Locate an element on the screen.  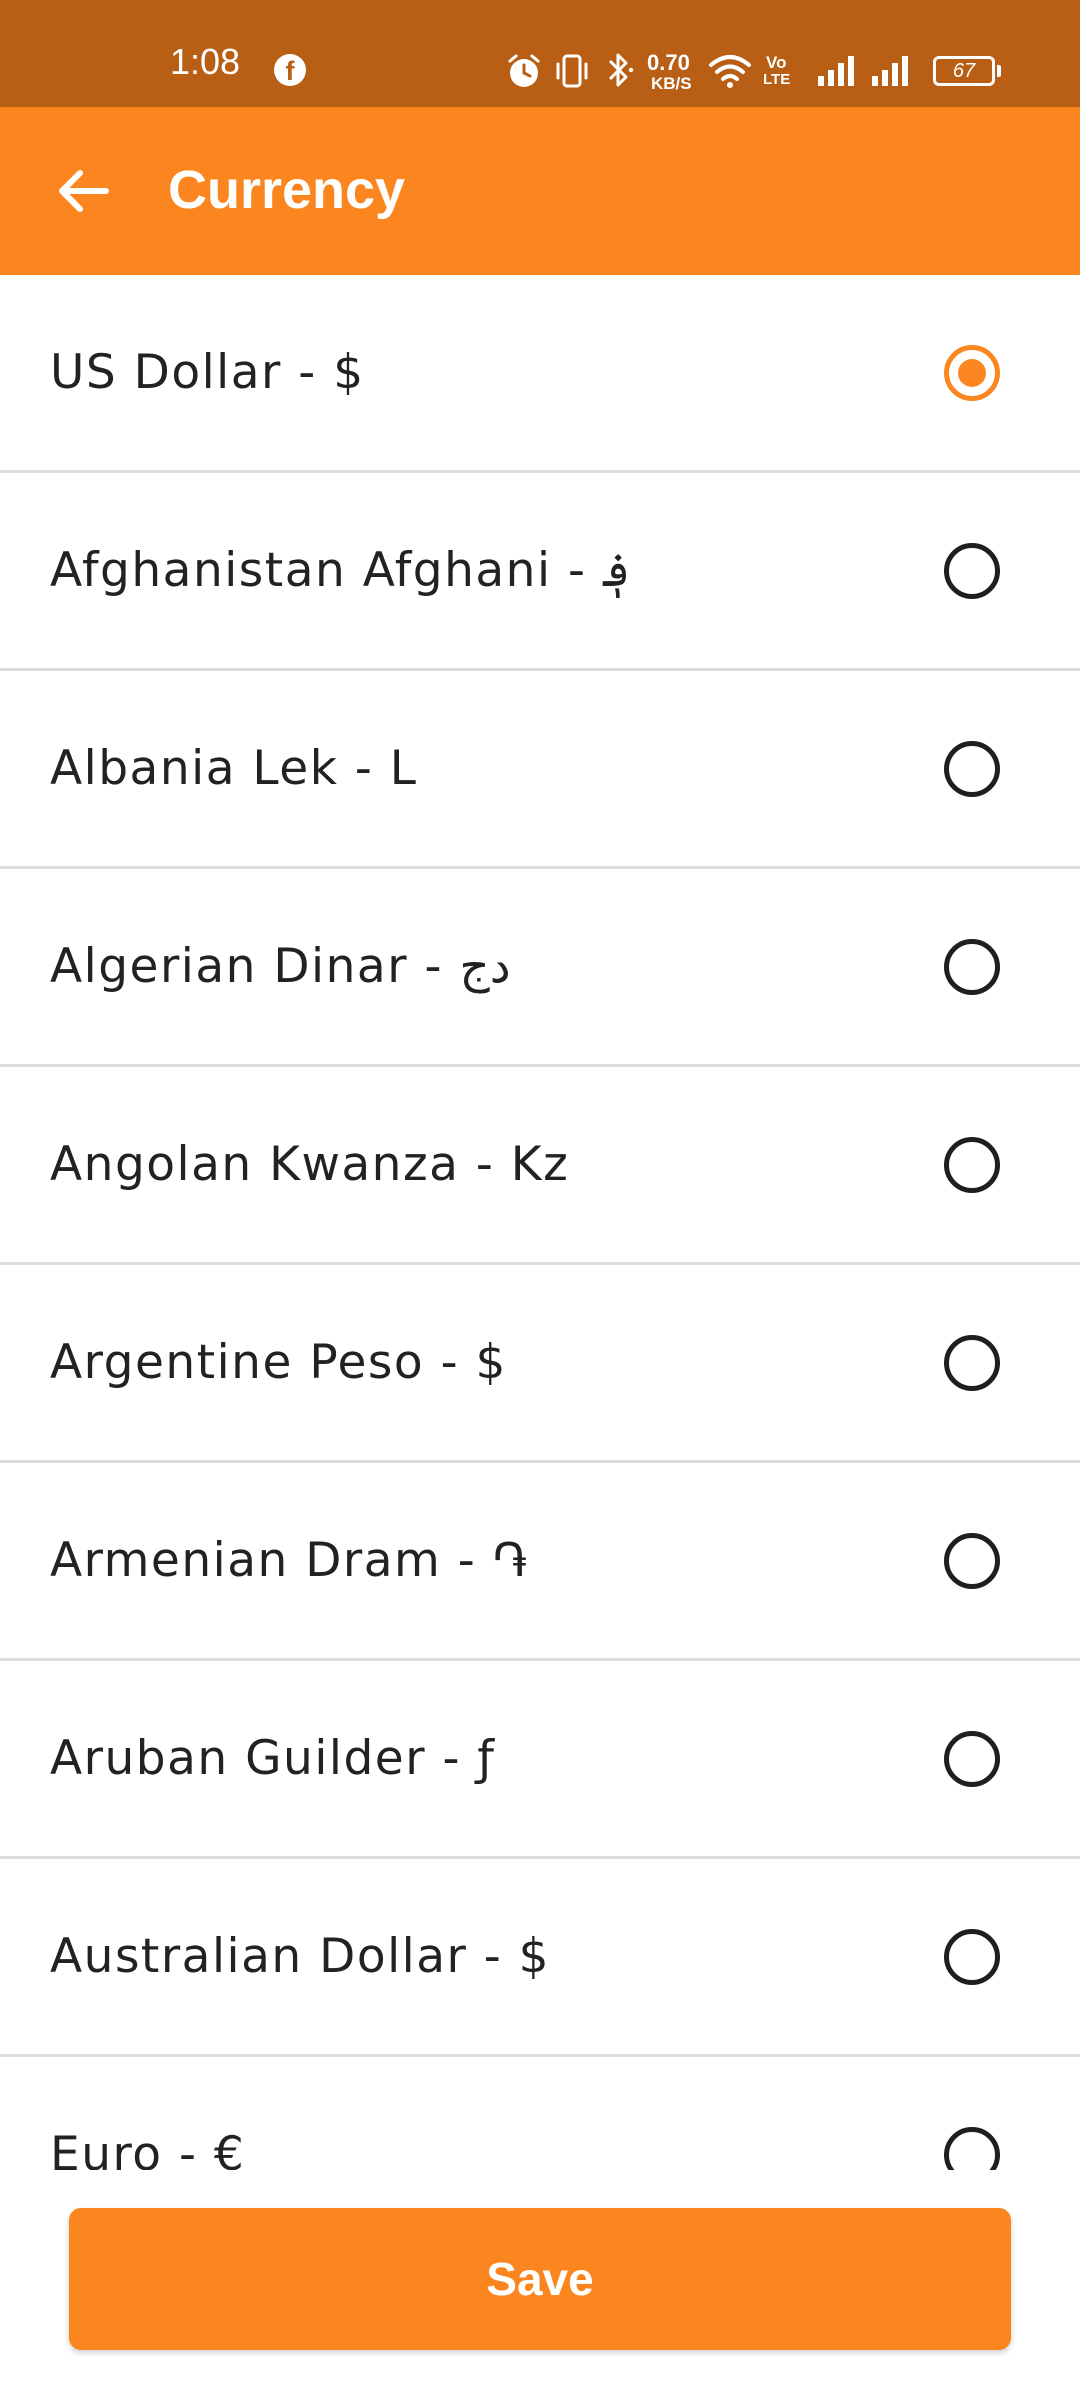
currency-item-aruban-guilder: Aruban Guilder - ƒ is located at coordinates (540, 1760).